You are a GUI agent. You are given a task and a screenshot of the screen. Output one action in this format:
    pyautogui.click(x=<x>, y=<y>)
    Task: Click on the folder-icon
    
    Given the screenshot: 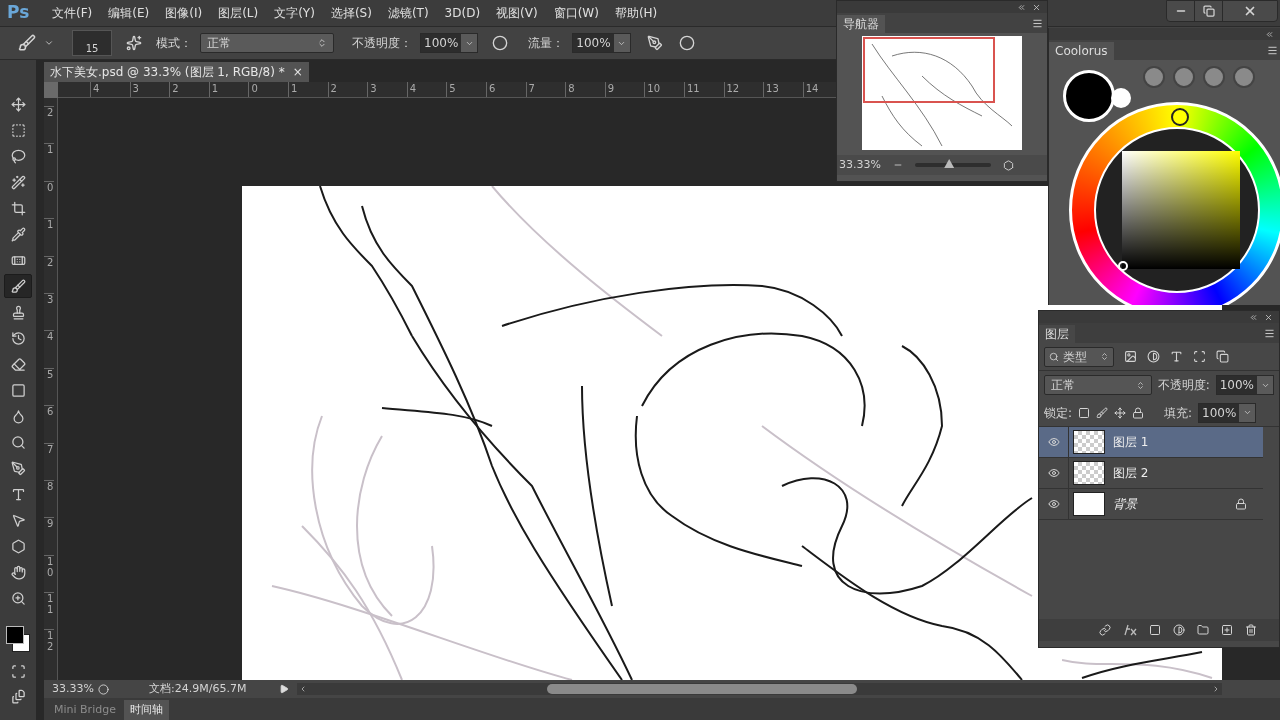 What is the action you would take?
    pyautogui.click(x=1203, y=630)
    